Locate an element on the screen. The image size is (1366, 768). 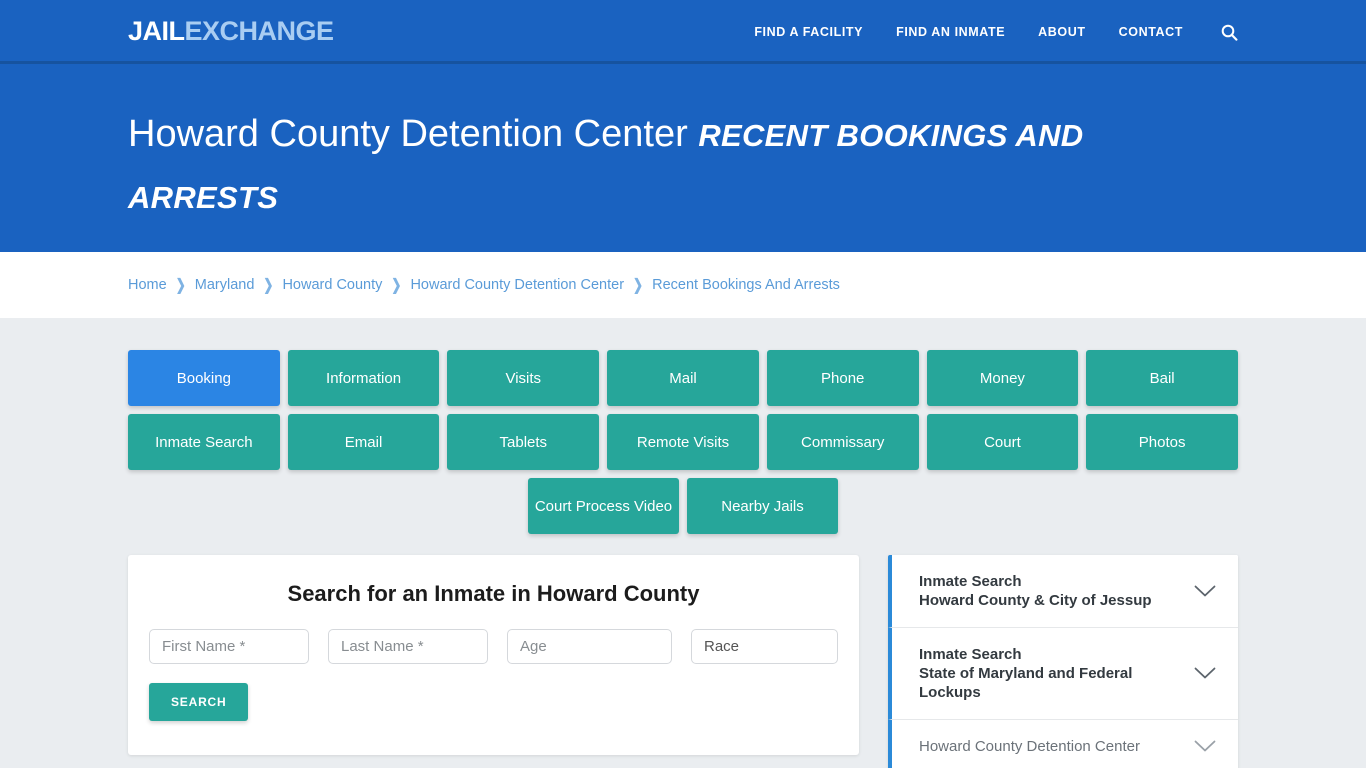
tab-mail: Mail is located at coordinates (683, 378).